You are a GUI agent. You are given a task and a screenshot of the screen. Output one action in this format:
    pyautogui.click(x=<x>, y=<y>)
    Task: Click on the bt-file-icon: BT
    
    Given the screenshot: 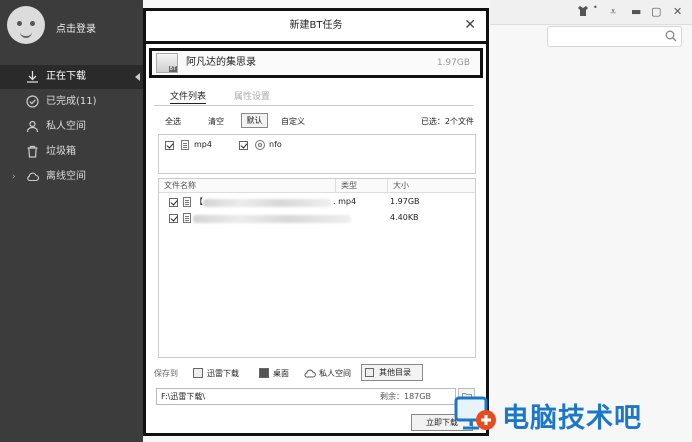 What is the action you would take?
    pyautogui.click(x=167, y=63)
    